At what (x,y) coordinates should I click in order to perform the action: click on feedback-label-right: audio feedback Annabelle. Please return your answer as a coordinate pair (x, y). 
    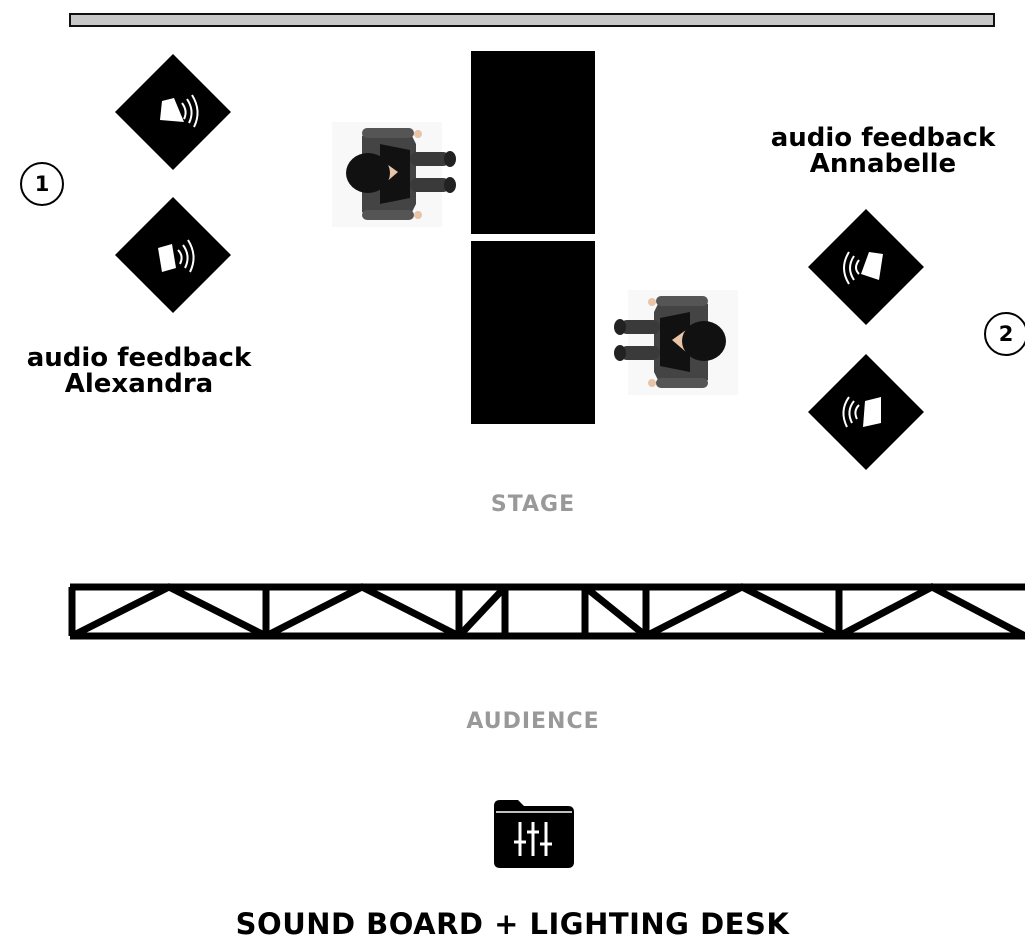
    Looking at the image, I should click on (883, 151).